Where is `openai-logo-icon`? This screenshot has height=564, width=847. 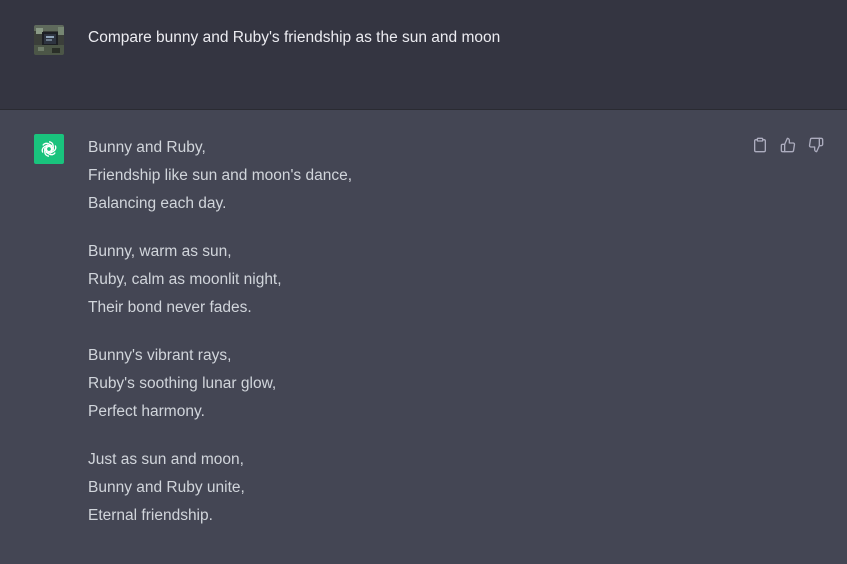 openai-logo-icon is located at coordinates (49, 149).